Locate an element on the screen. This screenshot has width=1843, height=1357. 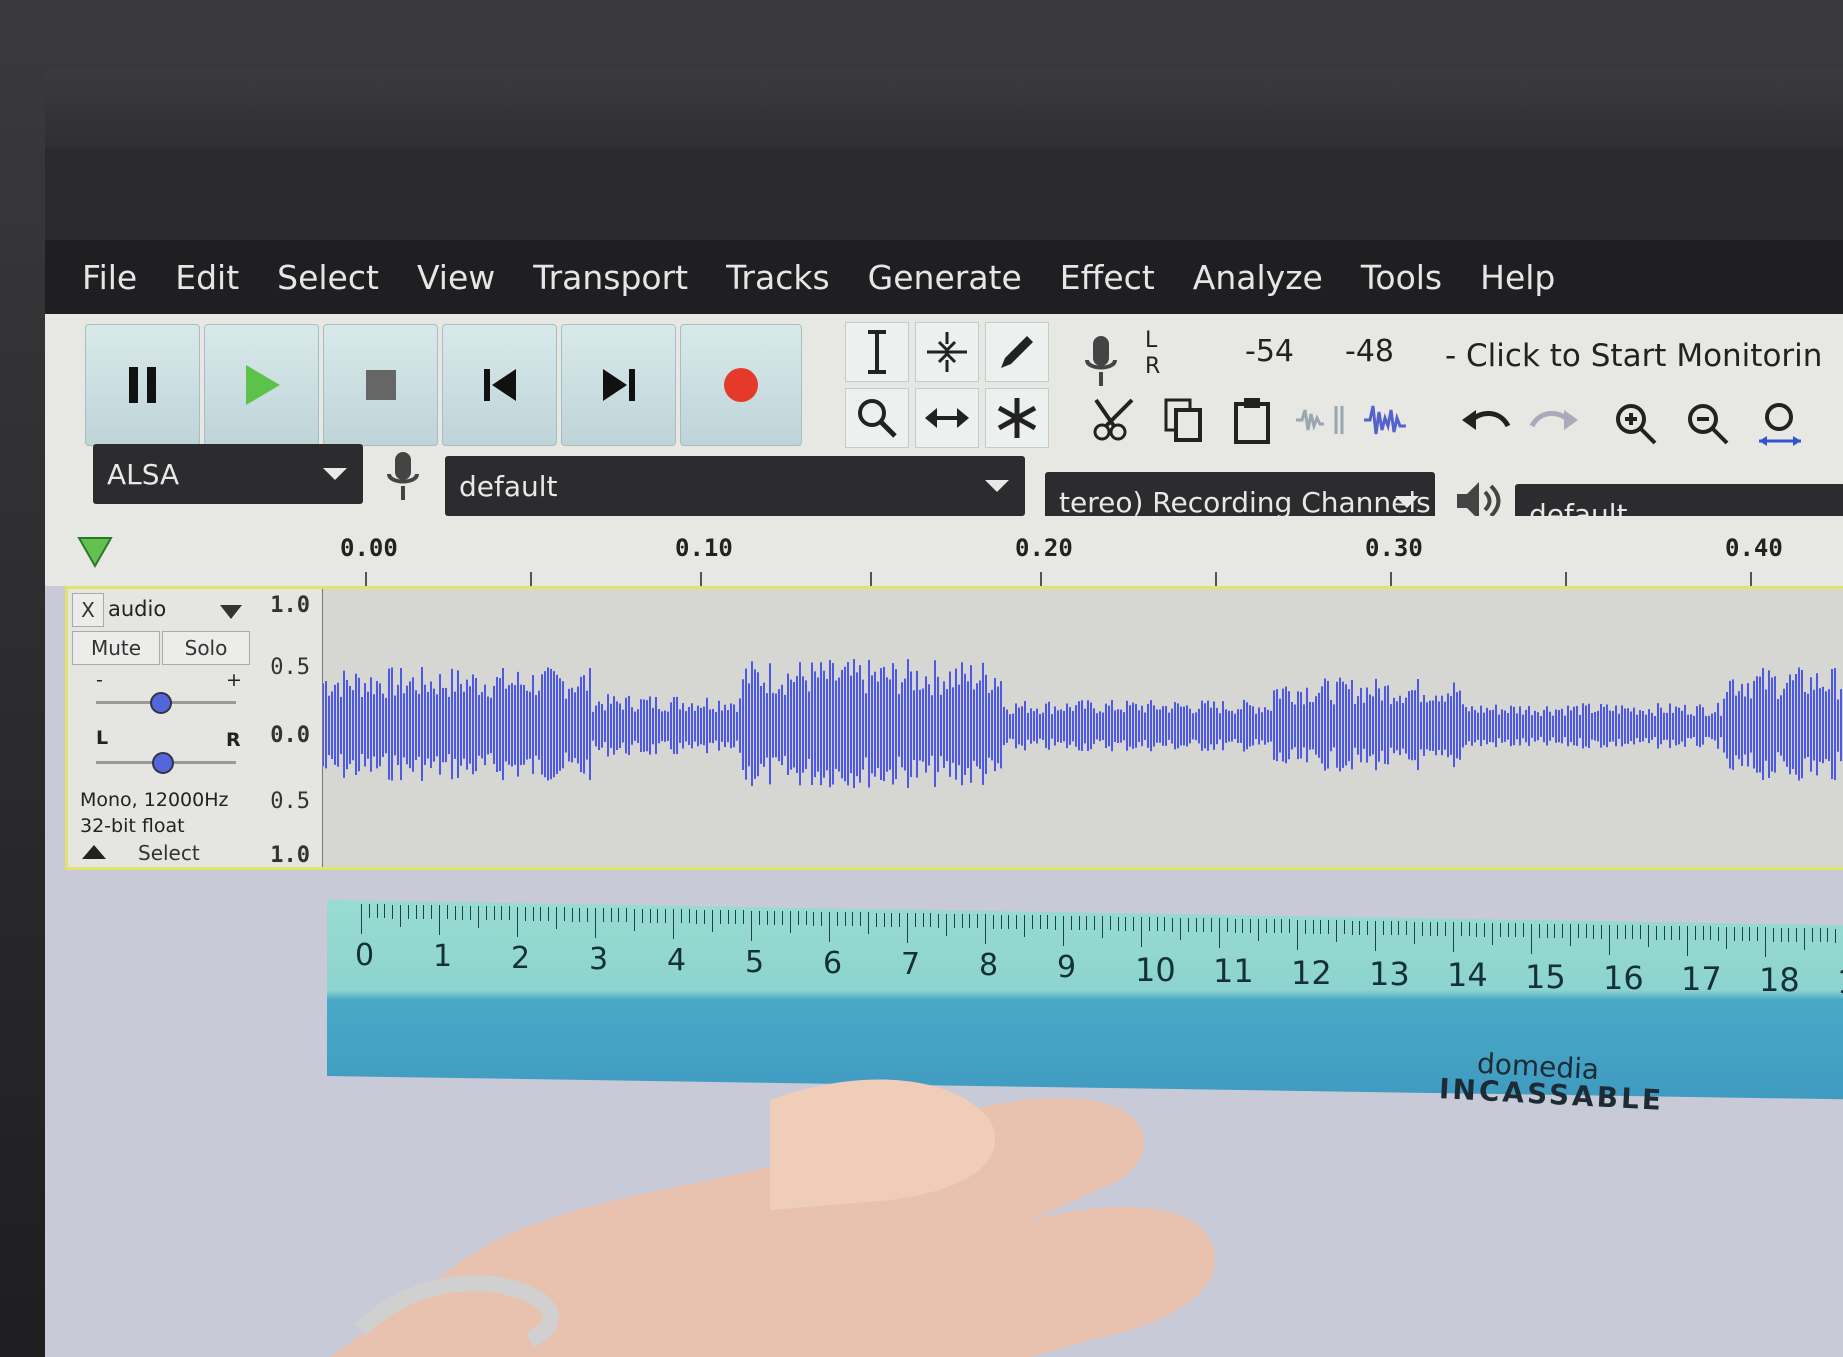
title-bar-lower is located at coordinates (944, 194).